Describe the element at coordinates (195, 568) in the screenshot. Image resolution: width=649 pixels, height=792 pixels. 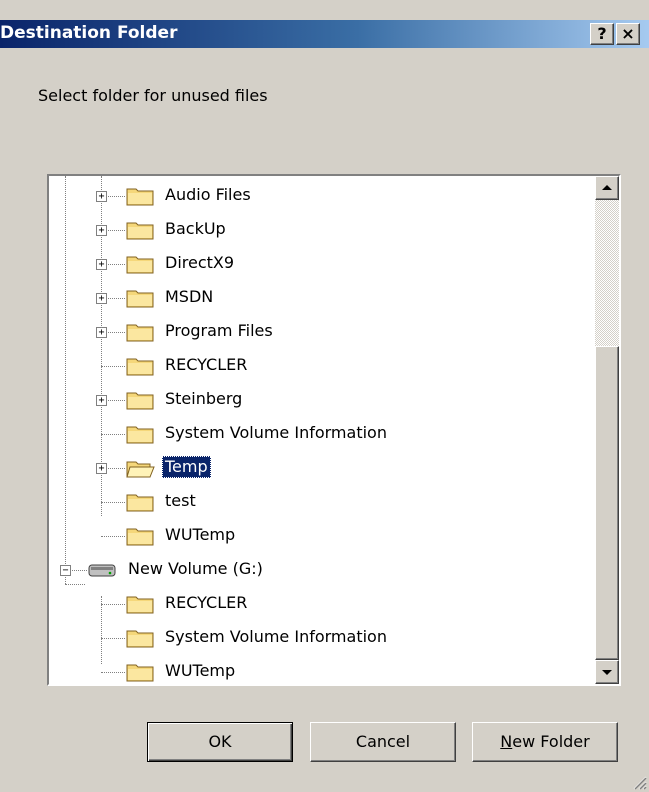
I see `tree-item-label: New Volume (G:)` at that location.